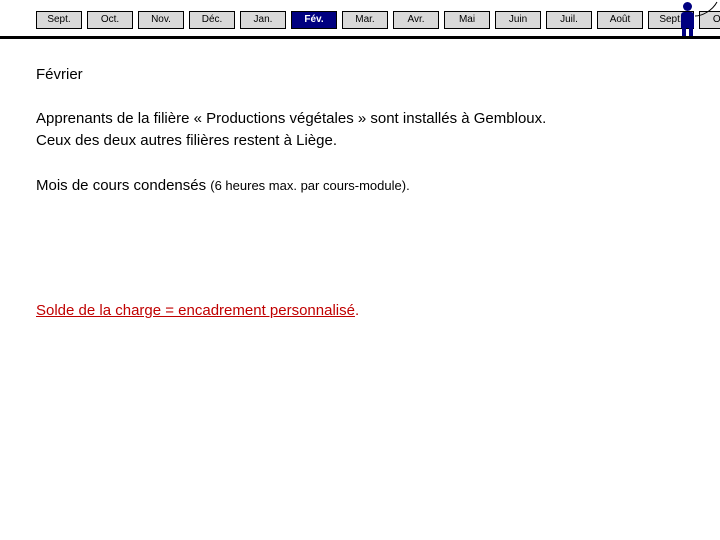 The image size is (720, 540). Describe the element at coordinates (123, 185) in the screenshot. I see `paragraph-condensed-months-main: Mois de cours condensés` at that location.